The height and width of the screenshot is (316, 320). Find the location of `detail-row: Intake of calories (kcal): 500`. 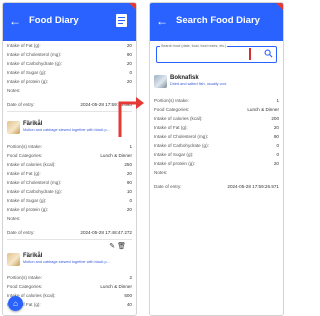

detail-row: Intake of calories (kcal): 500 is located at coordinates (69, 295).